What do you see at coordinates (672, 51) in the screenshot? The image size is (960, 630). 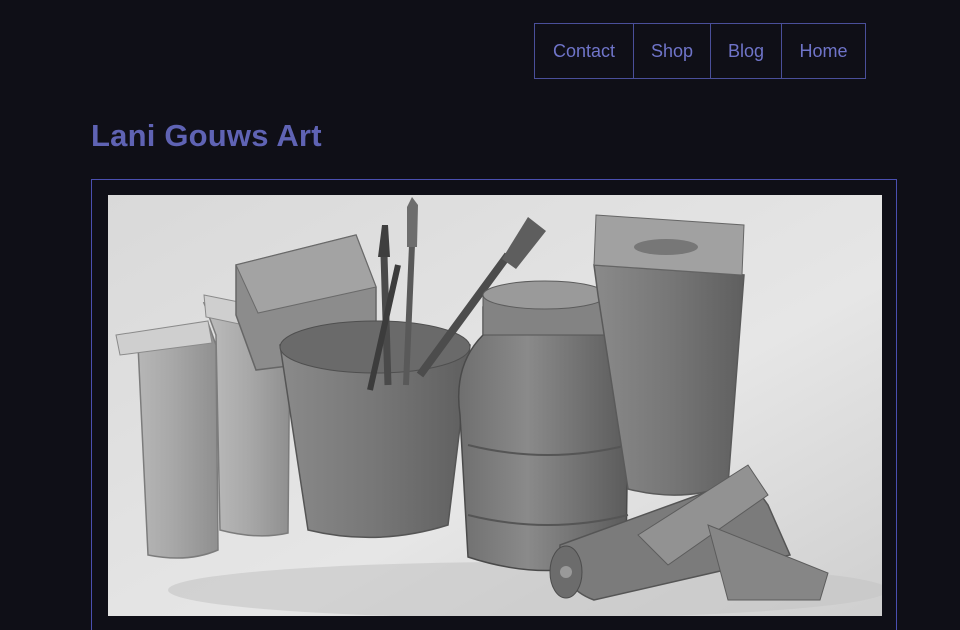 I see `nav-shop: Shop` at bounding box center [672, 51].